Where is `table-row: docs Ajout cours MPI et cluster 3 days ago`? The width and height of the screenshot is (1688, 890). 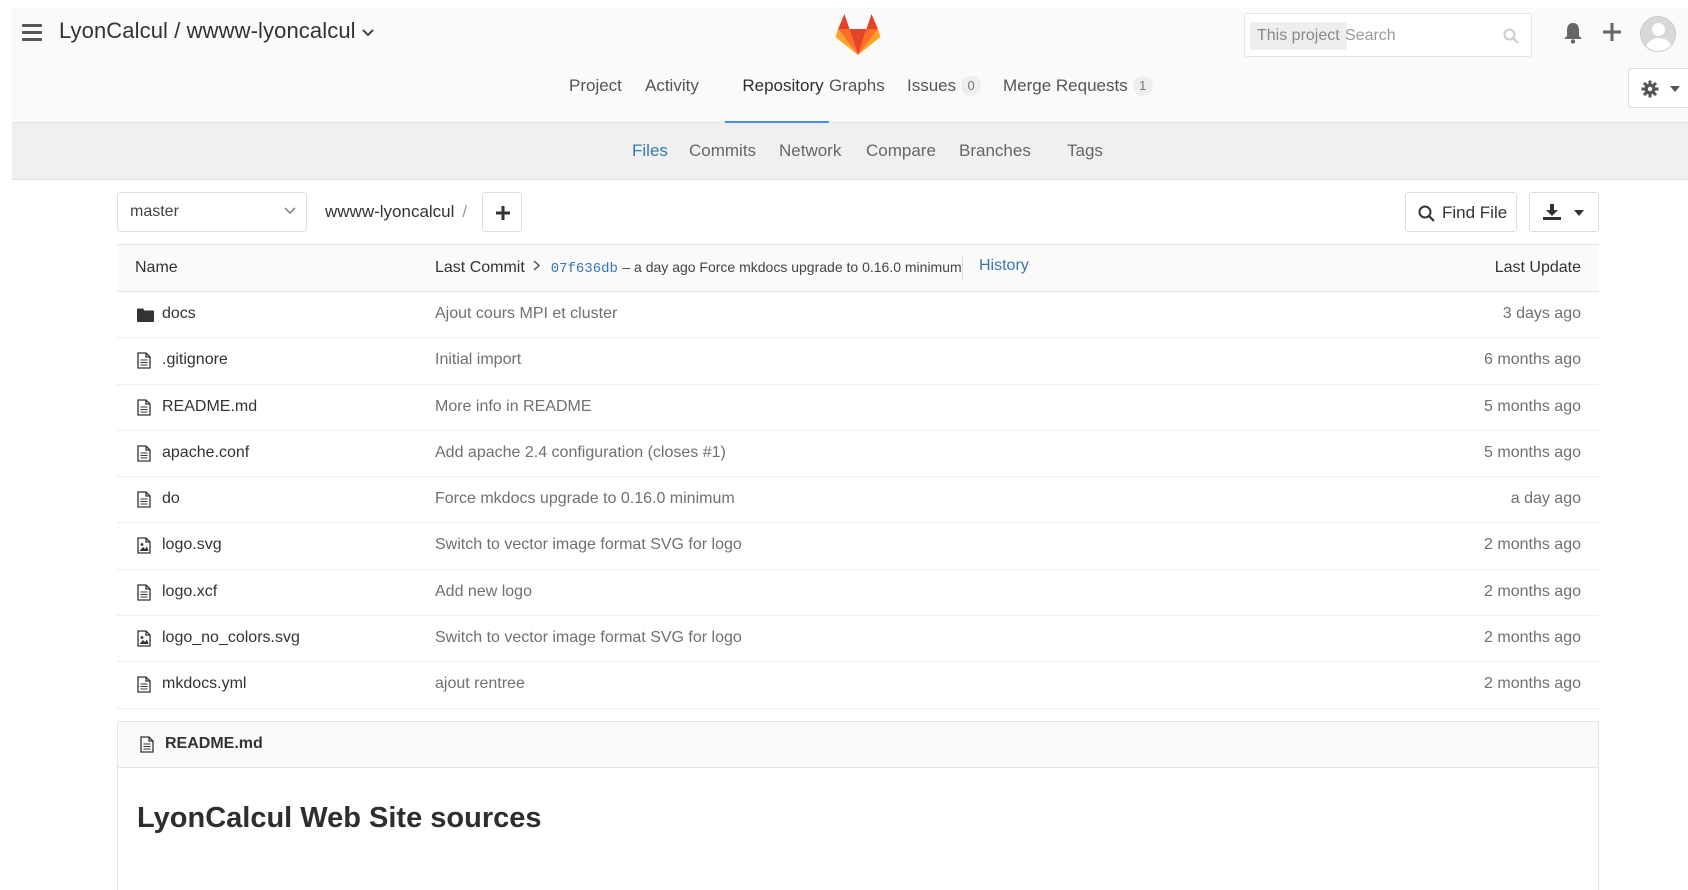 table-row: docs Ajout cours MPI et cluster 3 days ago is located at coordinates (858, 315).